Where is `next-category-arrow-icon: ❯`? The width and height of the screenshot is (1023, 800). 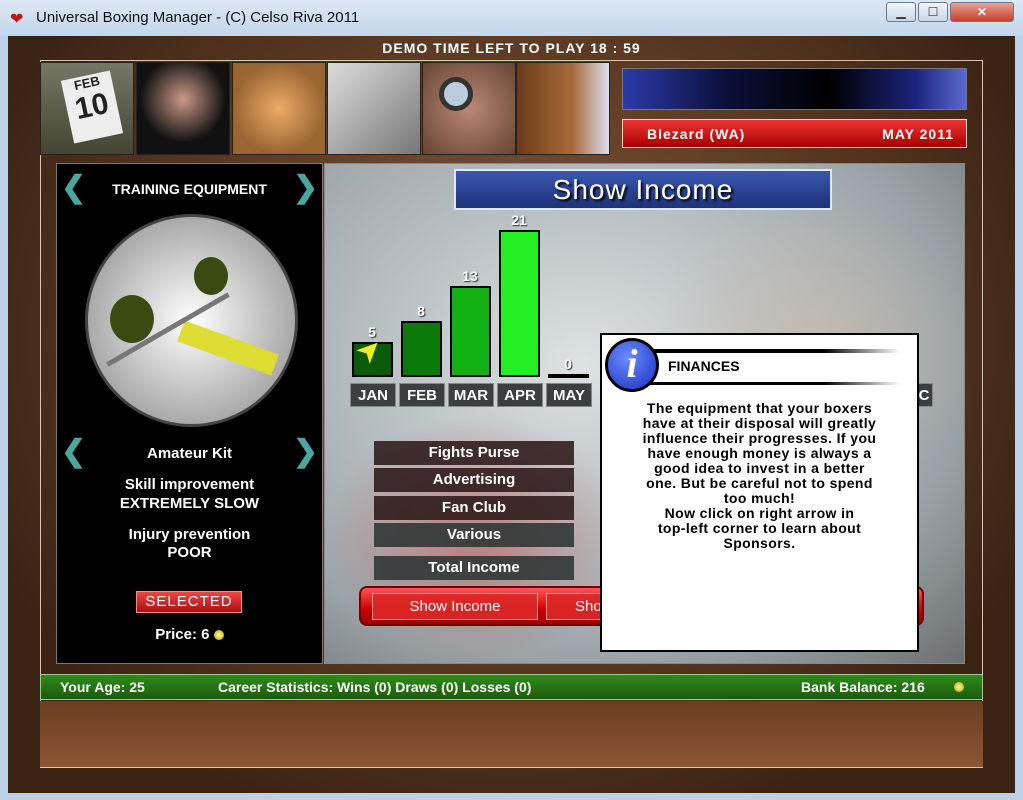 next-category-arrow-icon: ❯ is located at coordinates (305, 188).